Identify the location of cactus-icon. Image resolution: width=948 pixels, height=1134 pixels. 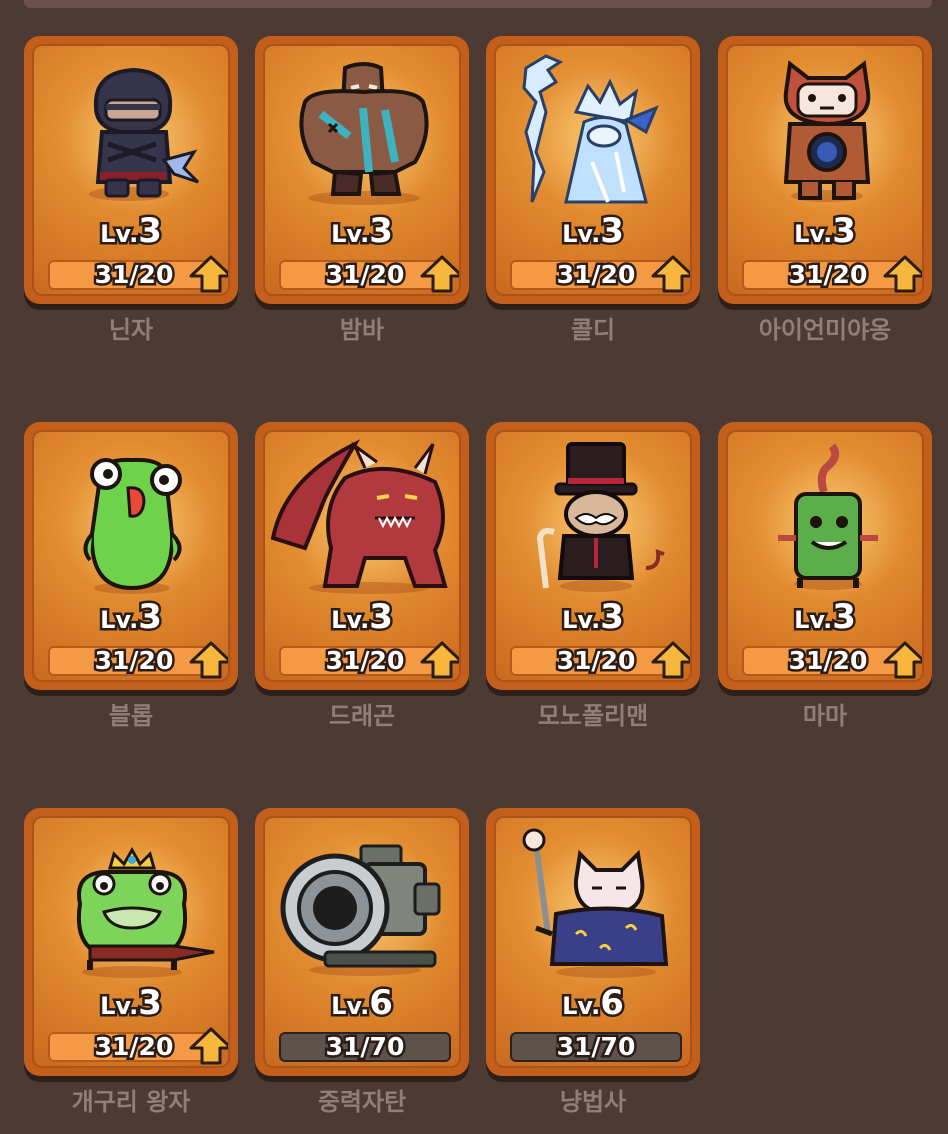
(825, 518).